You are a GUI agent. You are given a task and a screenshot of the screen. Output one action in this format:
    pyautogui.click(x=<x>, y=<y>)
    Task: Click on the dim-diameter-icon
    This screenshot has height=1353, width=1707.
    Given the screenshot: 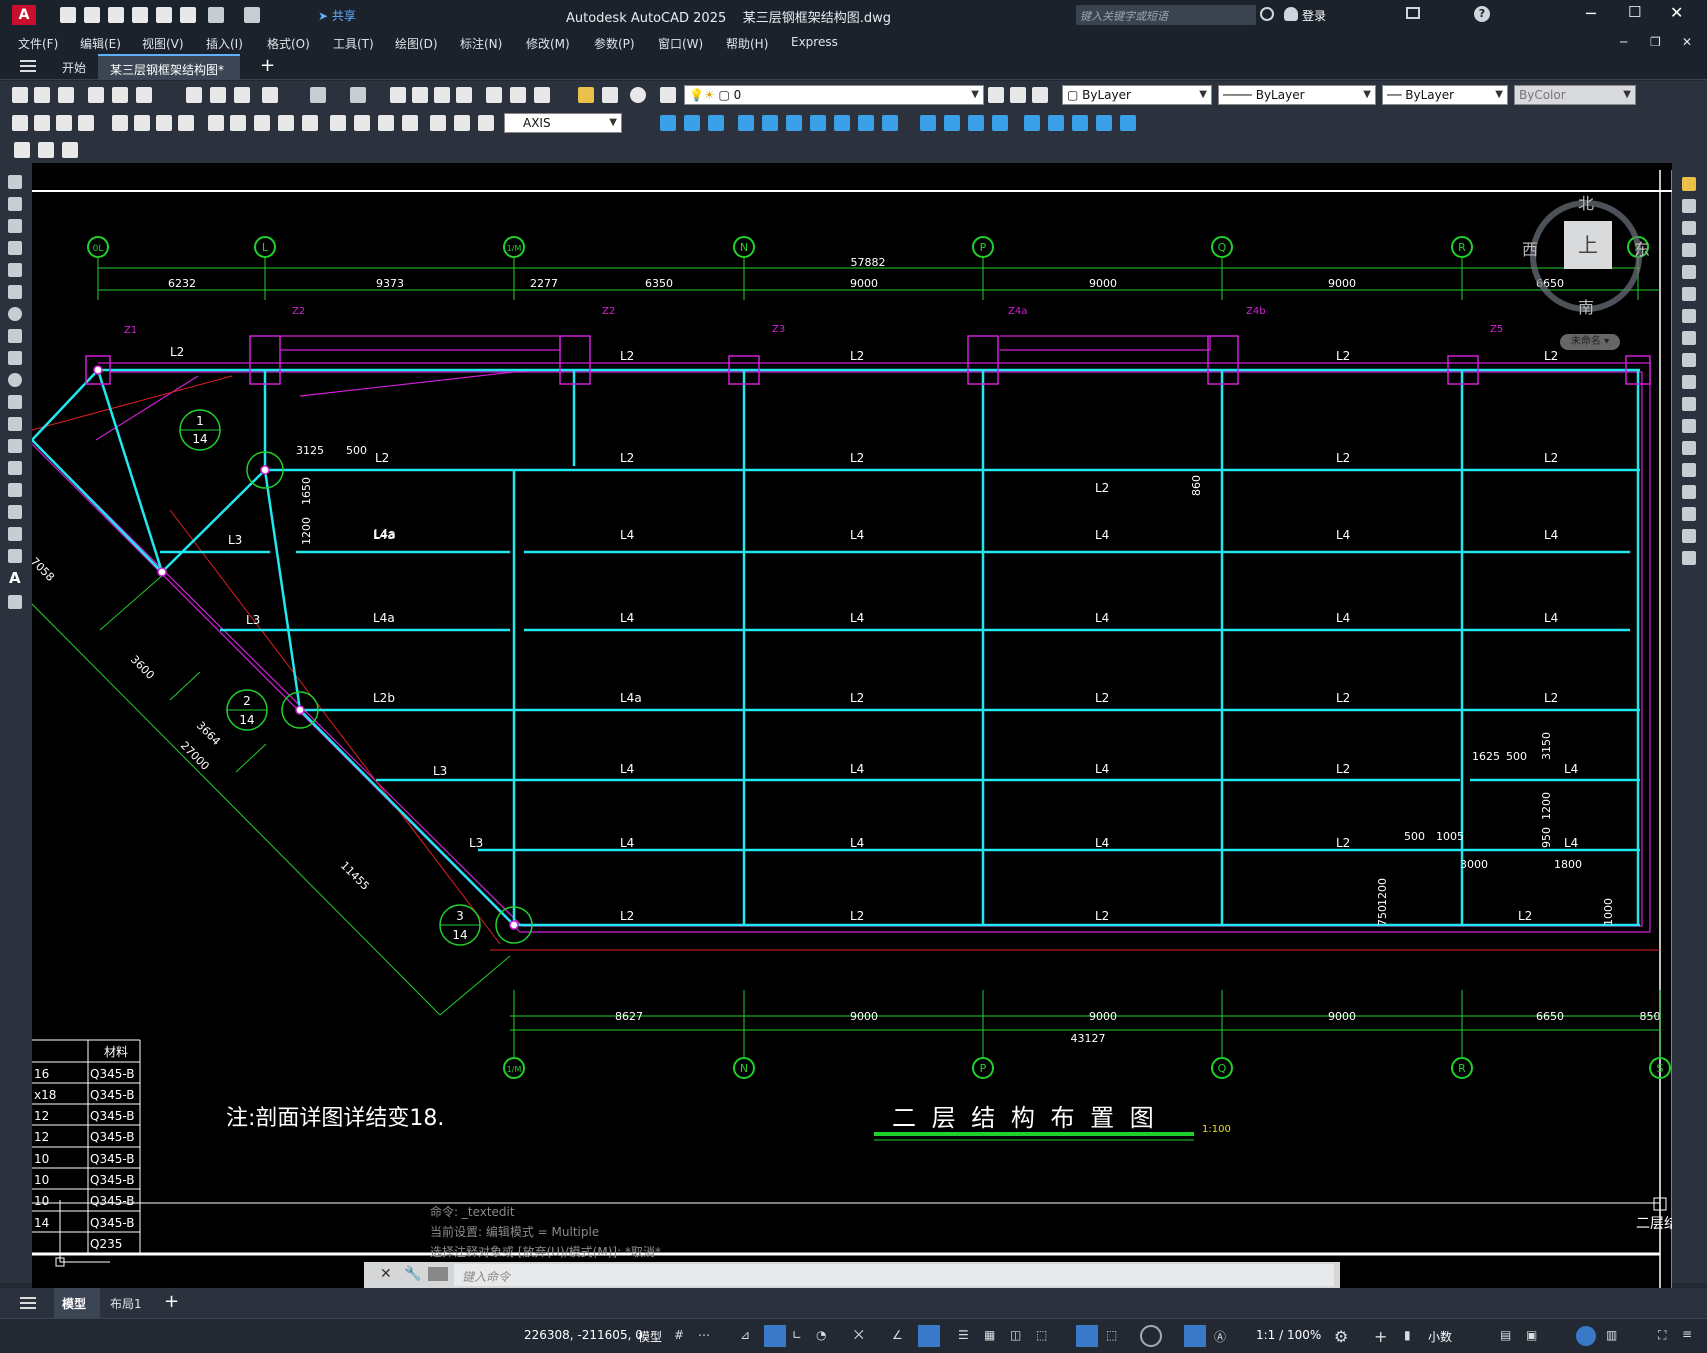 What is the action you would take?
    pyautogui.click(x=164, y=123)
    